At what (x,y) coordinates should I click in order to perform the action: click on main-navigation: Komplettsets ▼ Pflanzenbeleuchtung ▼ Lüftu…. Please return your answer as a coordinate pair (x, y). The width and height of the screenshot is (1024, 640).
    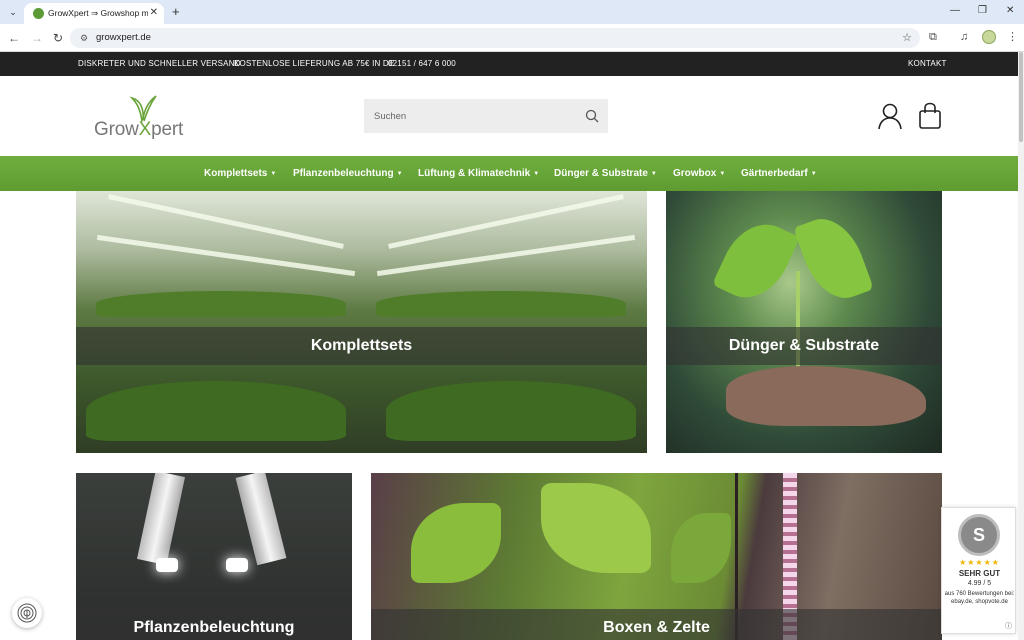
    Looking at the image, I should click on (509, 173).